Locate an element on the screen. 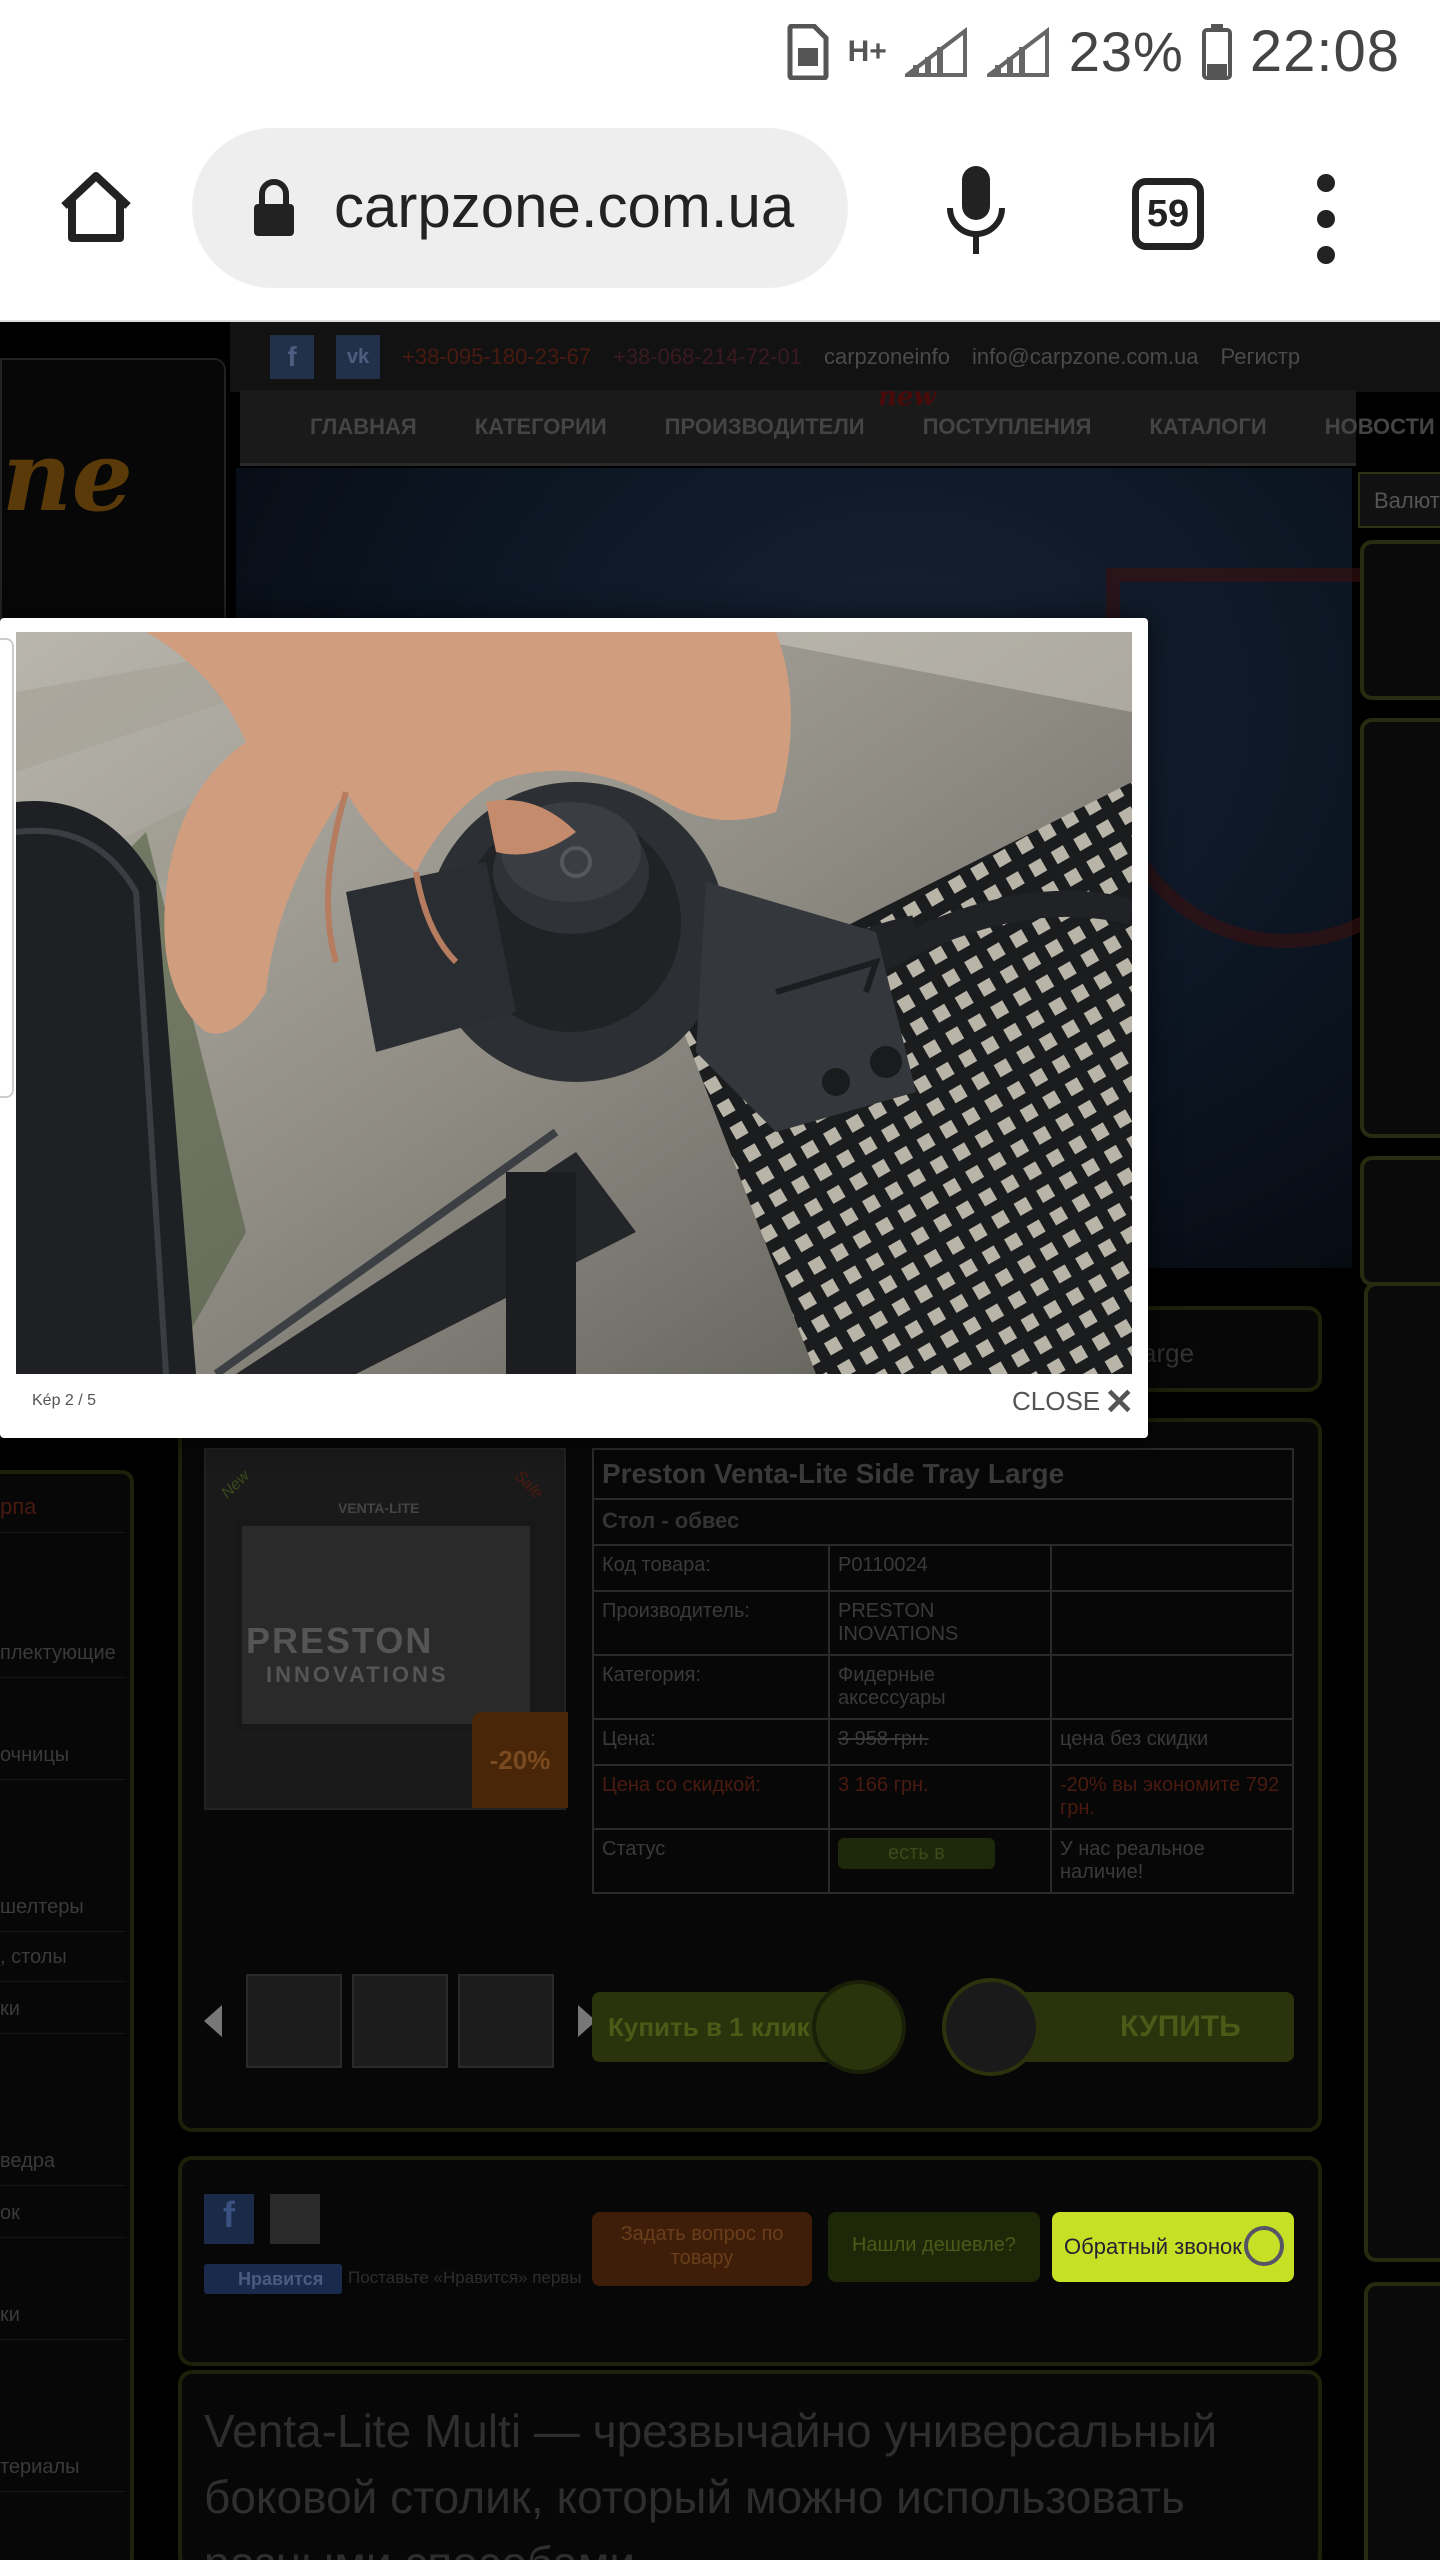 The image size is (1440, 2560). thumbnail-strip is located at coordinates (400, 2021).